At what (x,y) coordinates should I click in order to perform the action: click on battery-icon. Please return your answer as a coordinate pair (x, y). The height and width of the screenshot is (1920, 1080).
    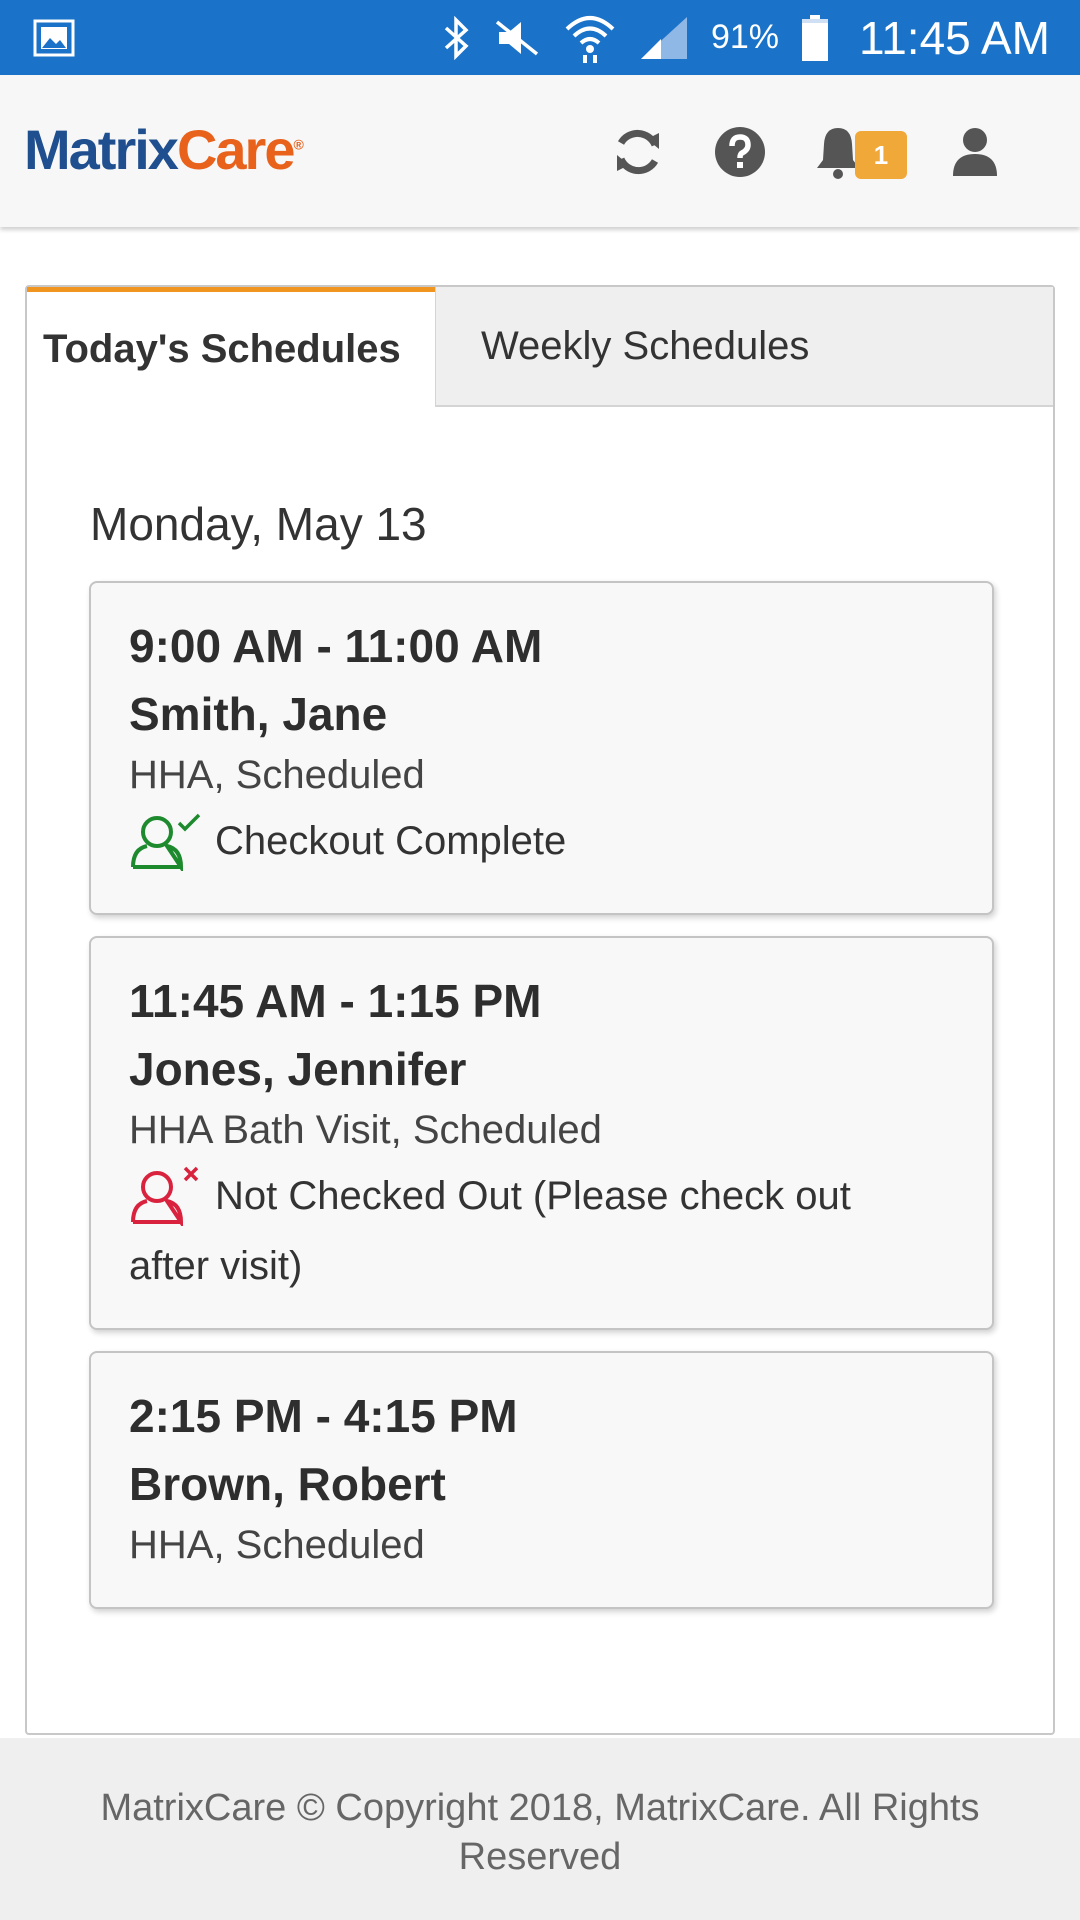
    Looking at the image, I should click on (815, 37).